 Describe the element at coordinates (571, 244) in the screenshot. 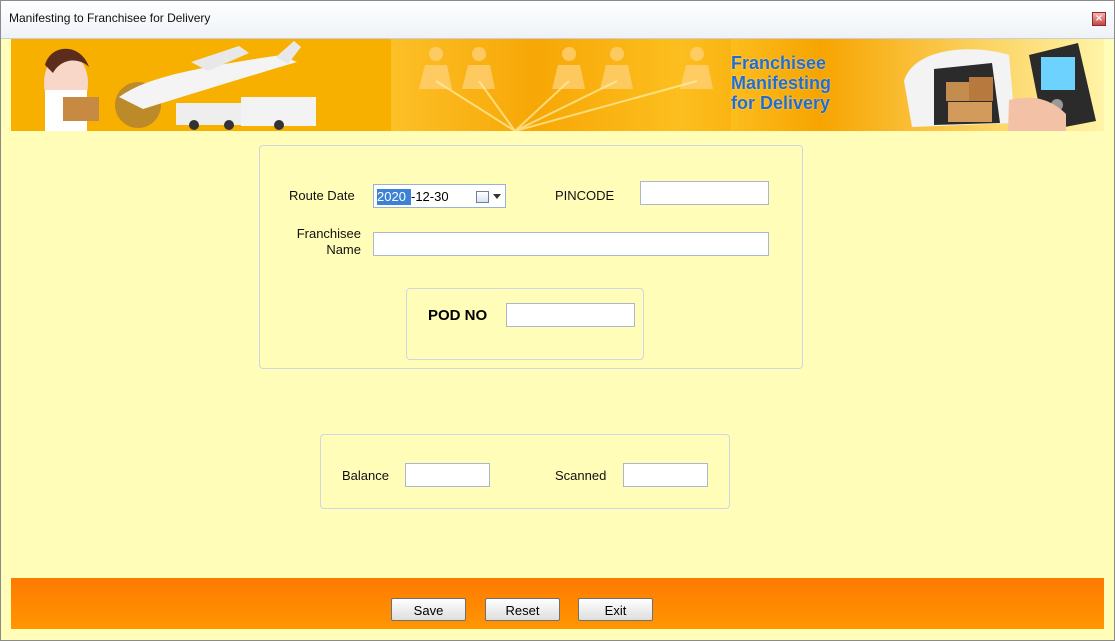

I see `franchisee-name-field` at that location.